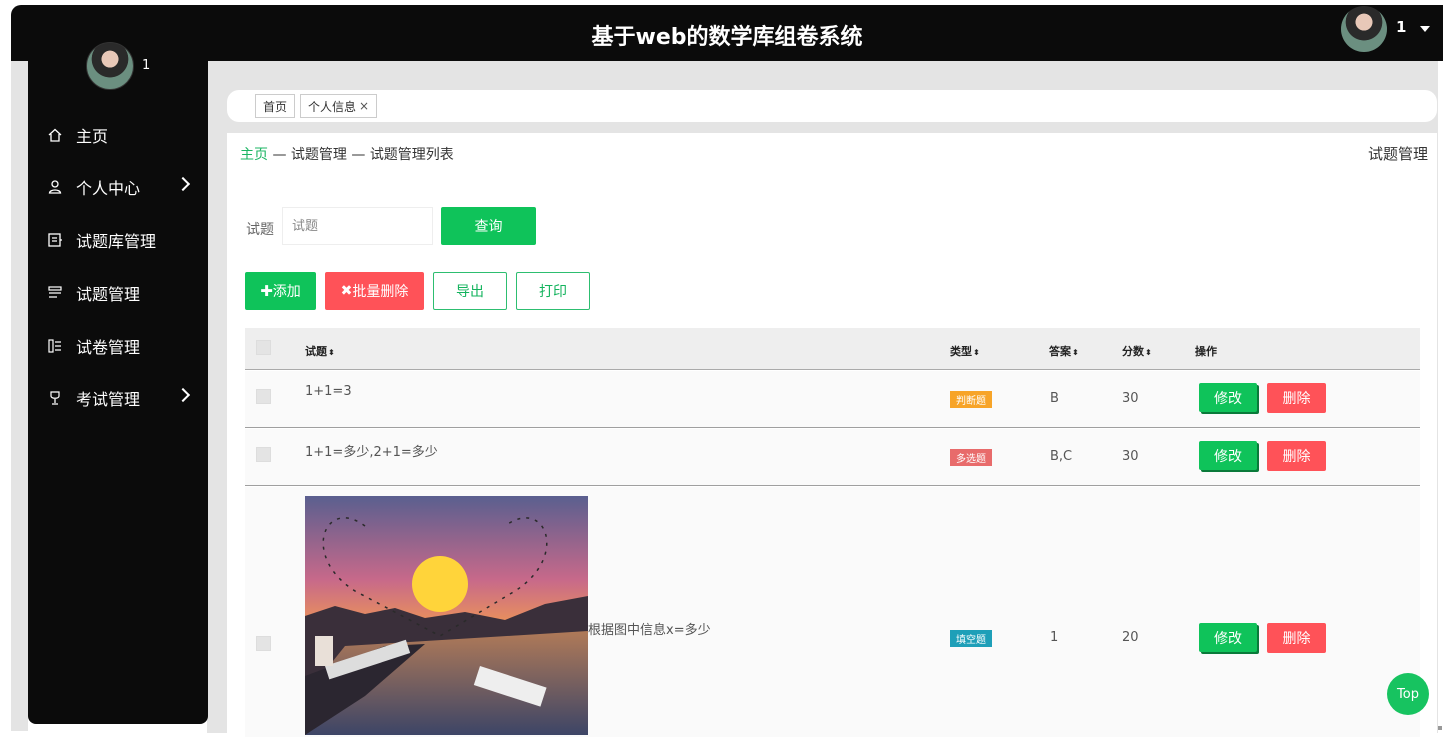 The image size is (1443, 737). What do you see at coordinates (1408, 694) in the screenshot?
I see `back-to-top-button: Top` at bounding box center [1408, 694].